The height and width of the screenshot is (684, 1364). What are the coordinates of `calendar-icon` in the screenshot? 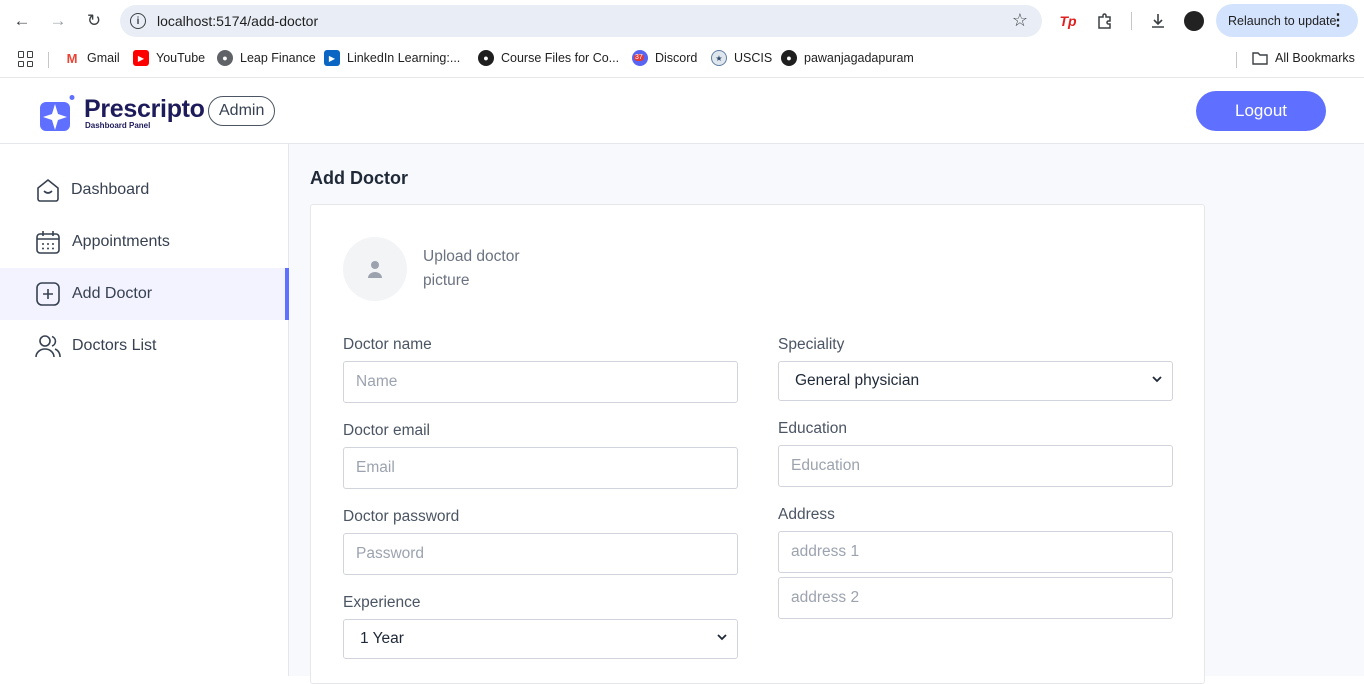 It's located at (48, 242).